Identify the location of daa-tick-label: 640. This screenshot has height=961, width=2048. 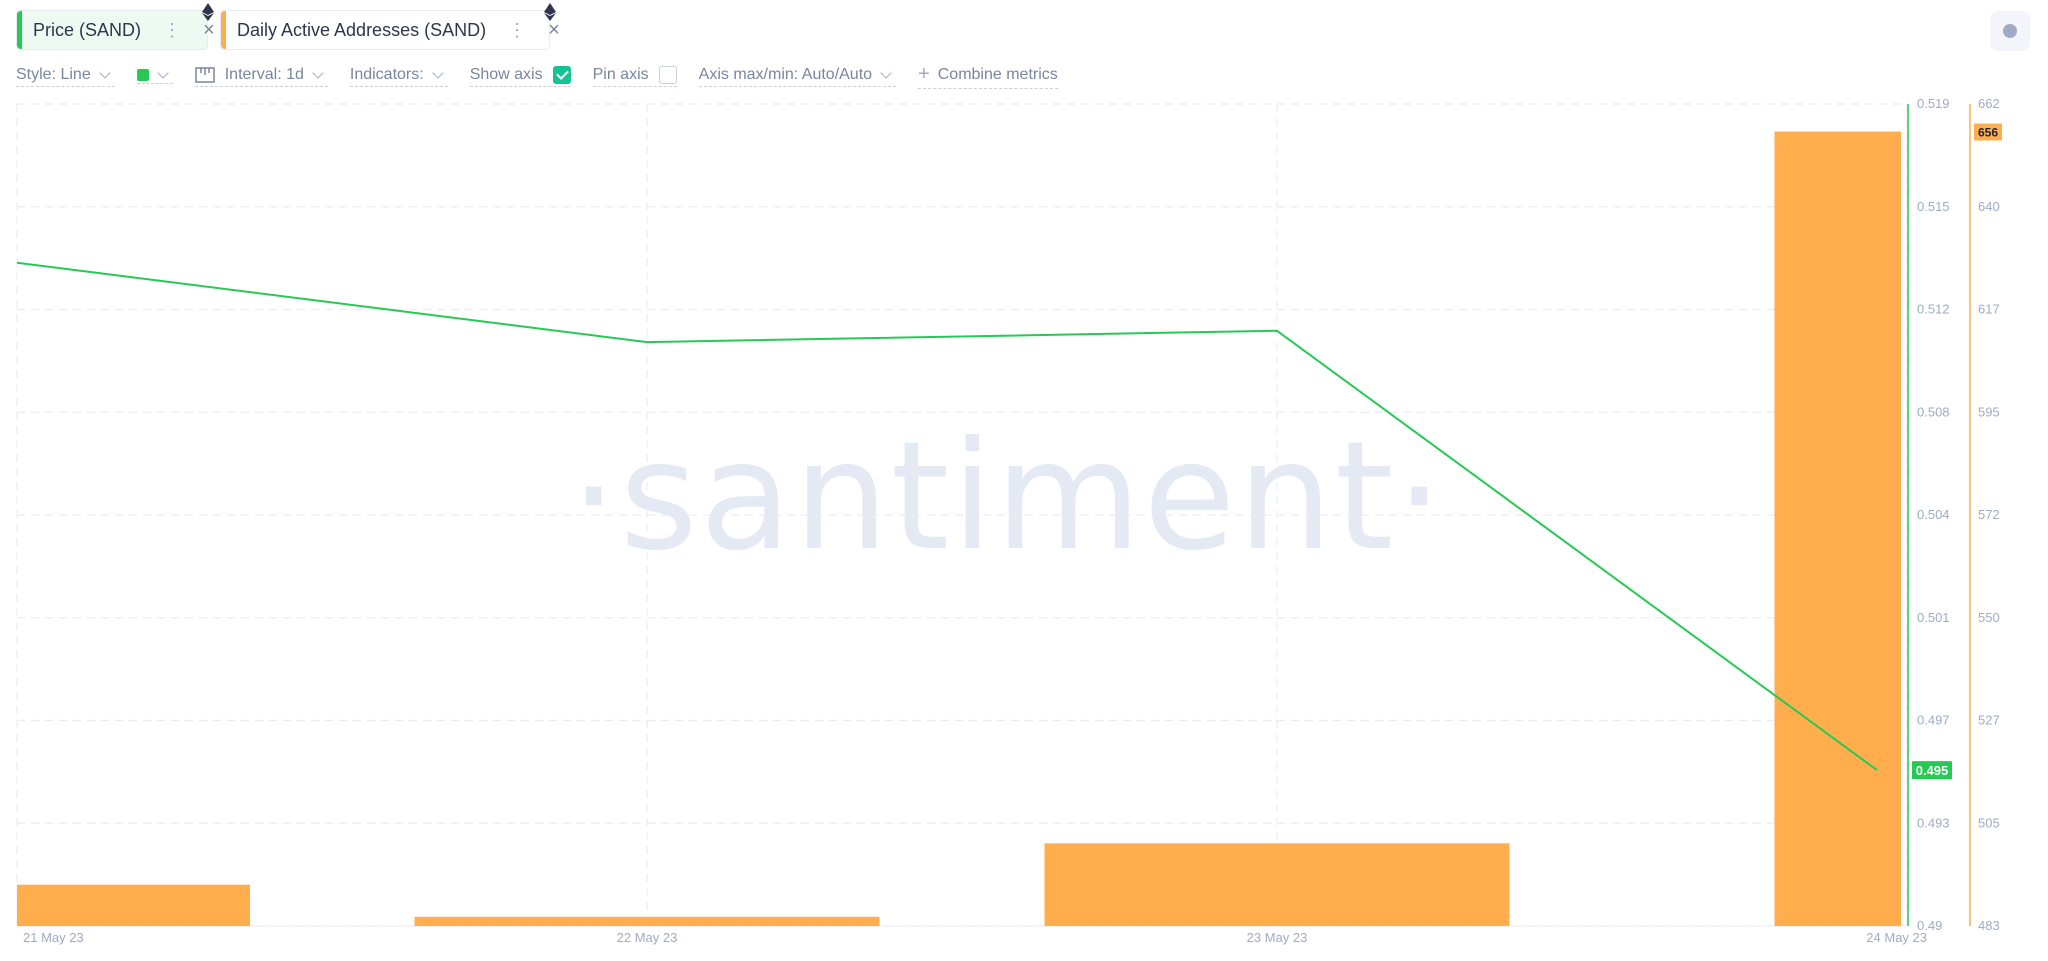
(1989, 206).